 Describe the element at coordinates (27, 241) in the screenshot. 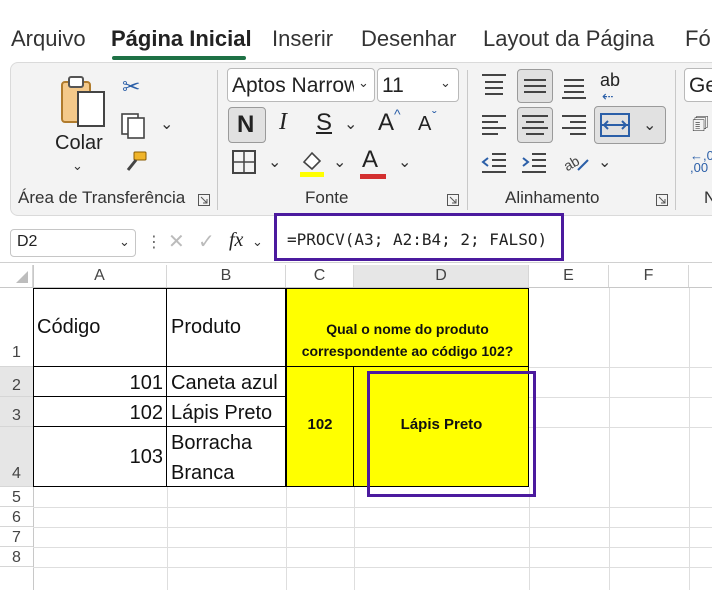

I see `name-box-value: D2` at that location.